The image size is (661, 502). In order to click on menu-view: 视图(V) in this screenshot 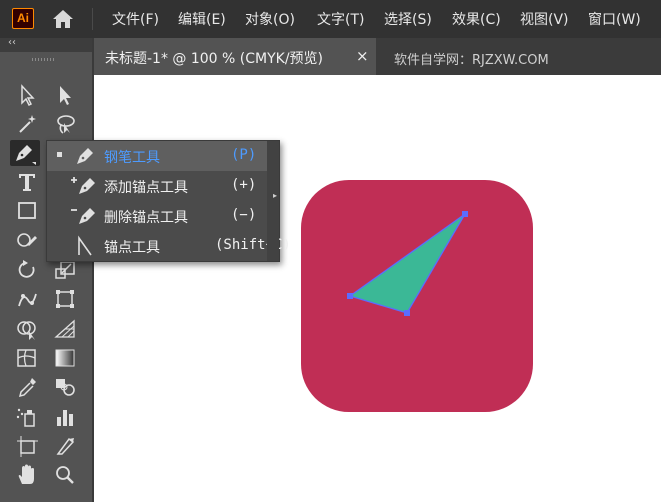, I will do `click(544, 19)`.